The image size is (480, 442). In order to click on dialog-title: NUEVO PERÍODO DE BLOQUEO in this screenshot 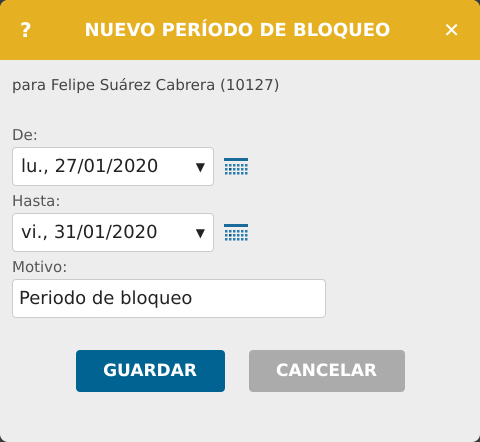, I will do `click(237, 30)`.